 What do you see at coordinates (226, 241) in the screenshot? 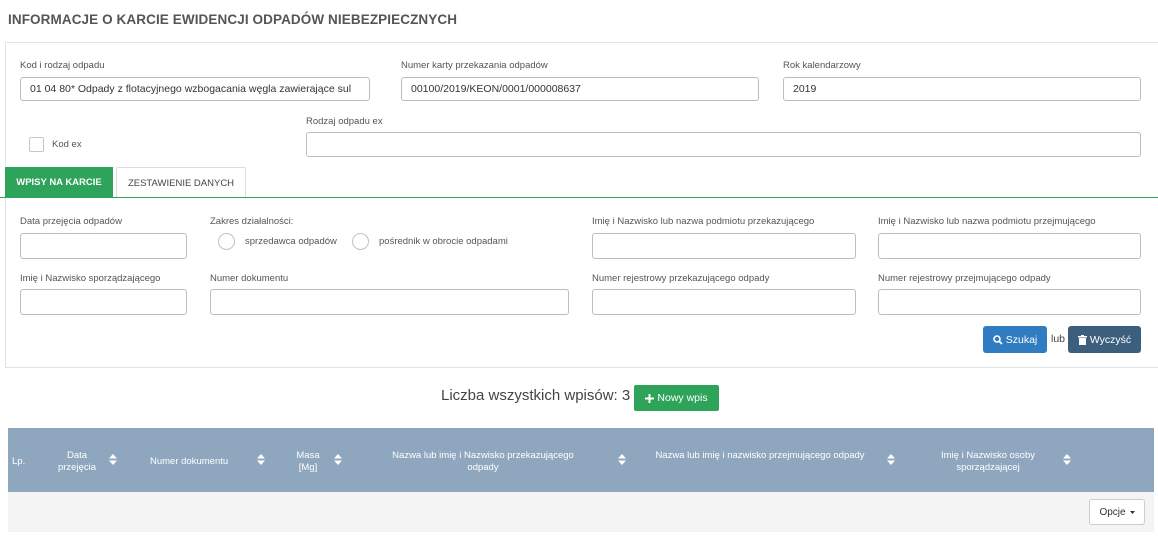
I see `scope-radio-seller` at bounding box center [226, 241].